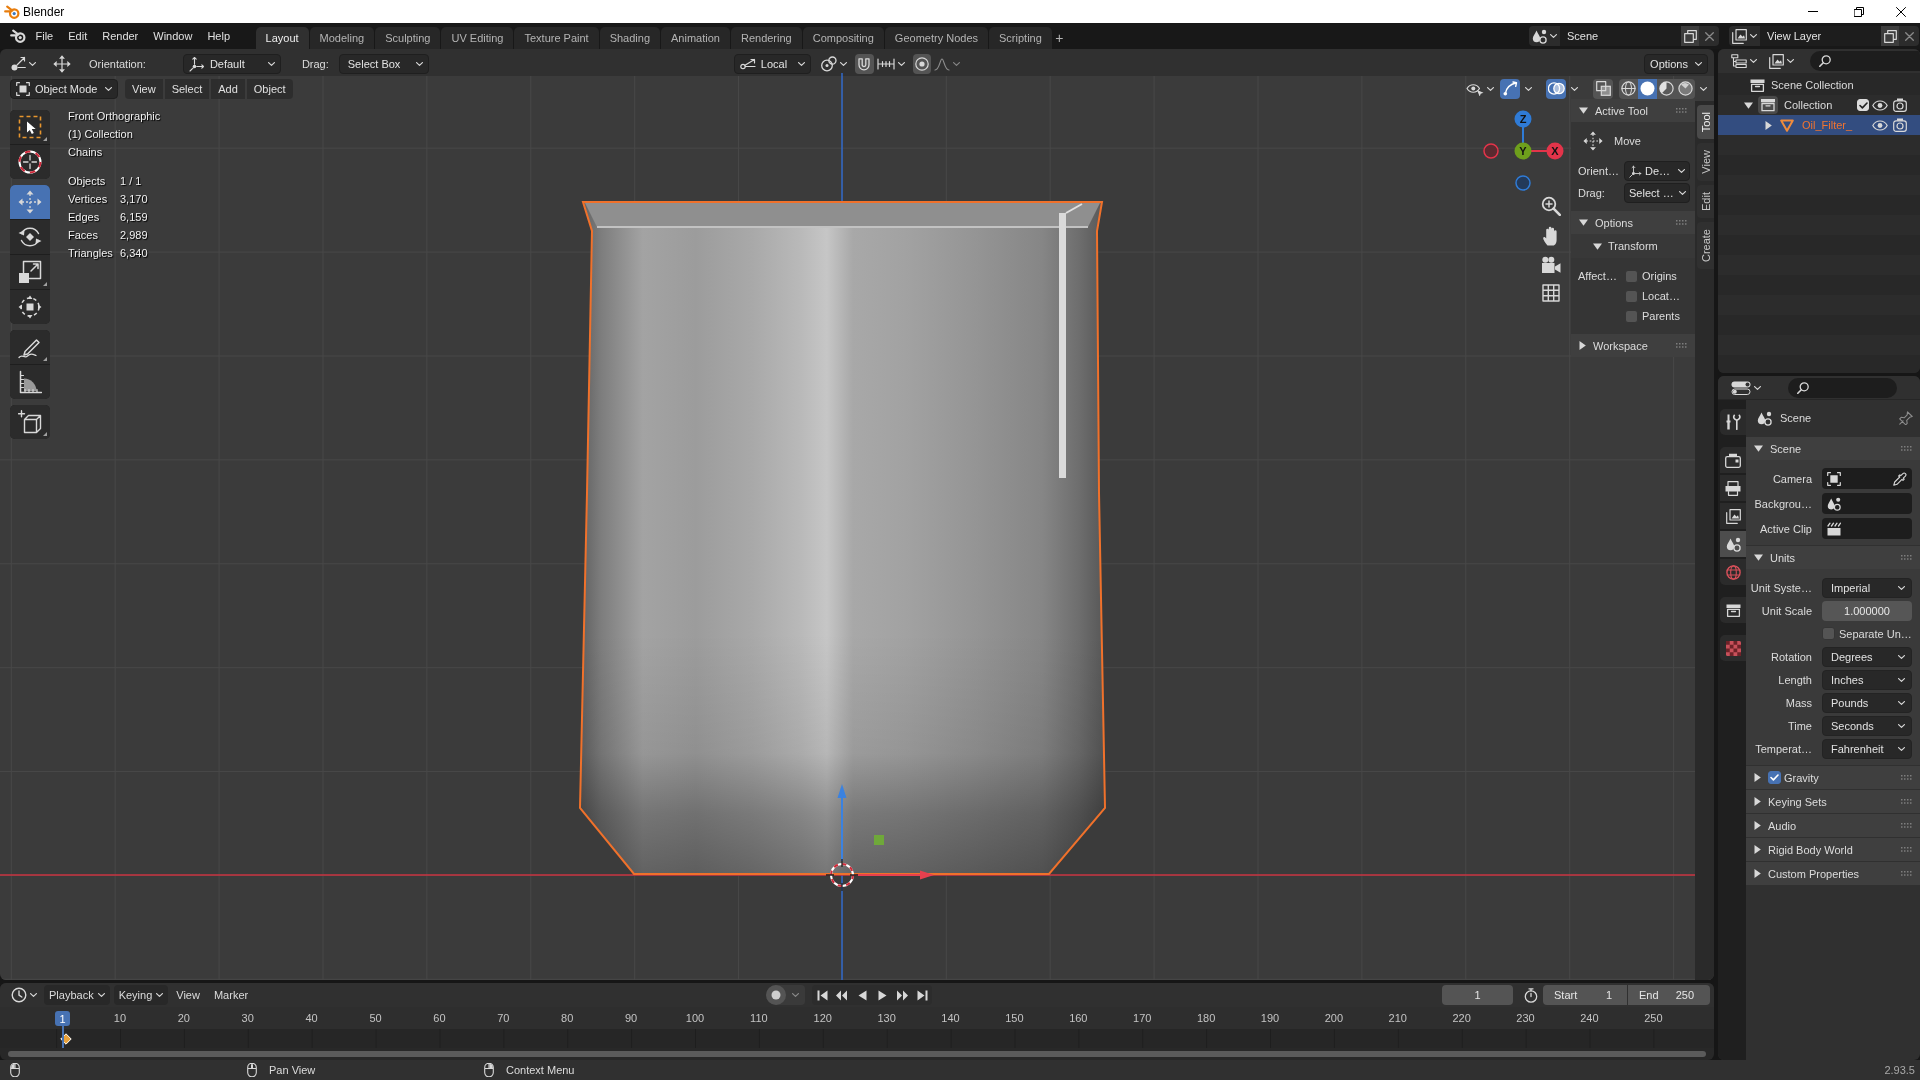  What do you see at coordinates (1842, 387) in the screenshot?
I see `search-field` at bounding box center [1842, 387].